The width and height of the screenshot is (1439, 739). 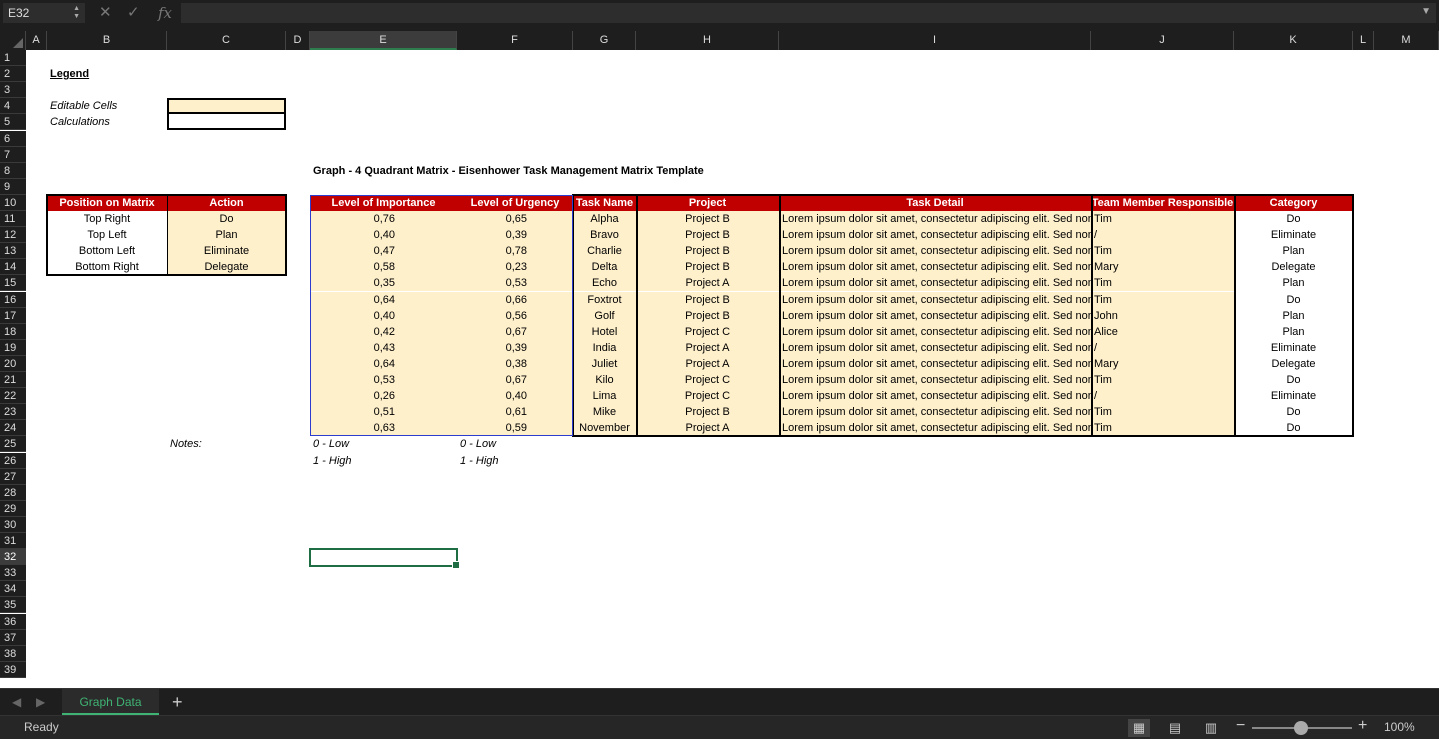 What do you see at coordinates (515, 219) in the screenshot?
I see `task-urgency-cell: 0,65` at bounding box center [515, 219].